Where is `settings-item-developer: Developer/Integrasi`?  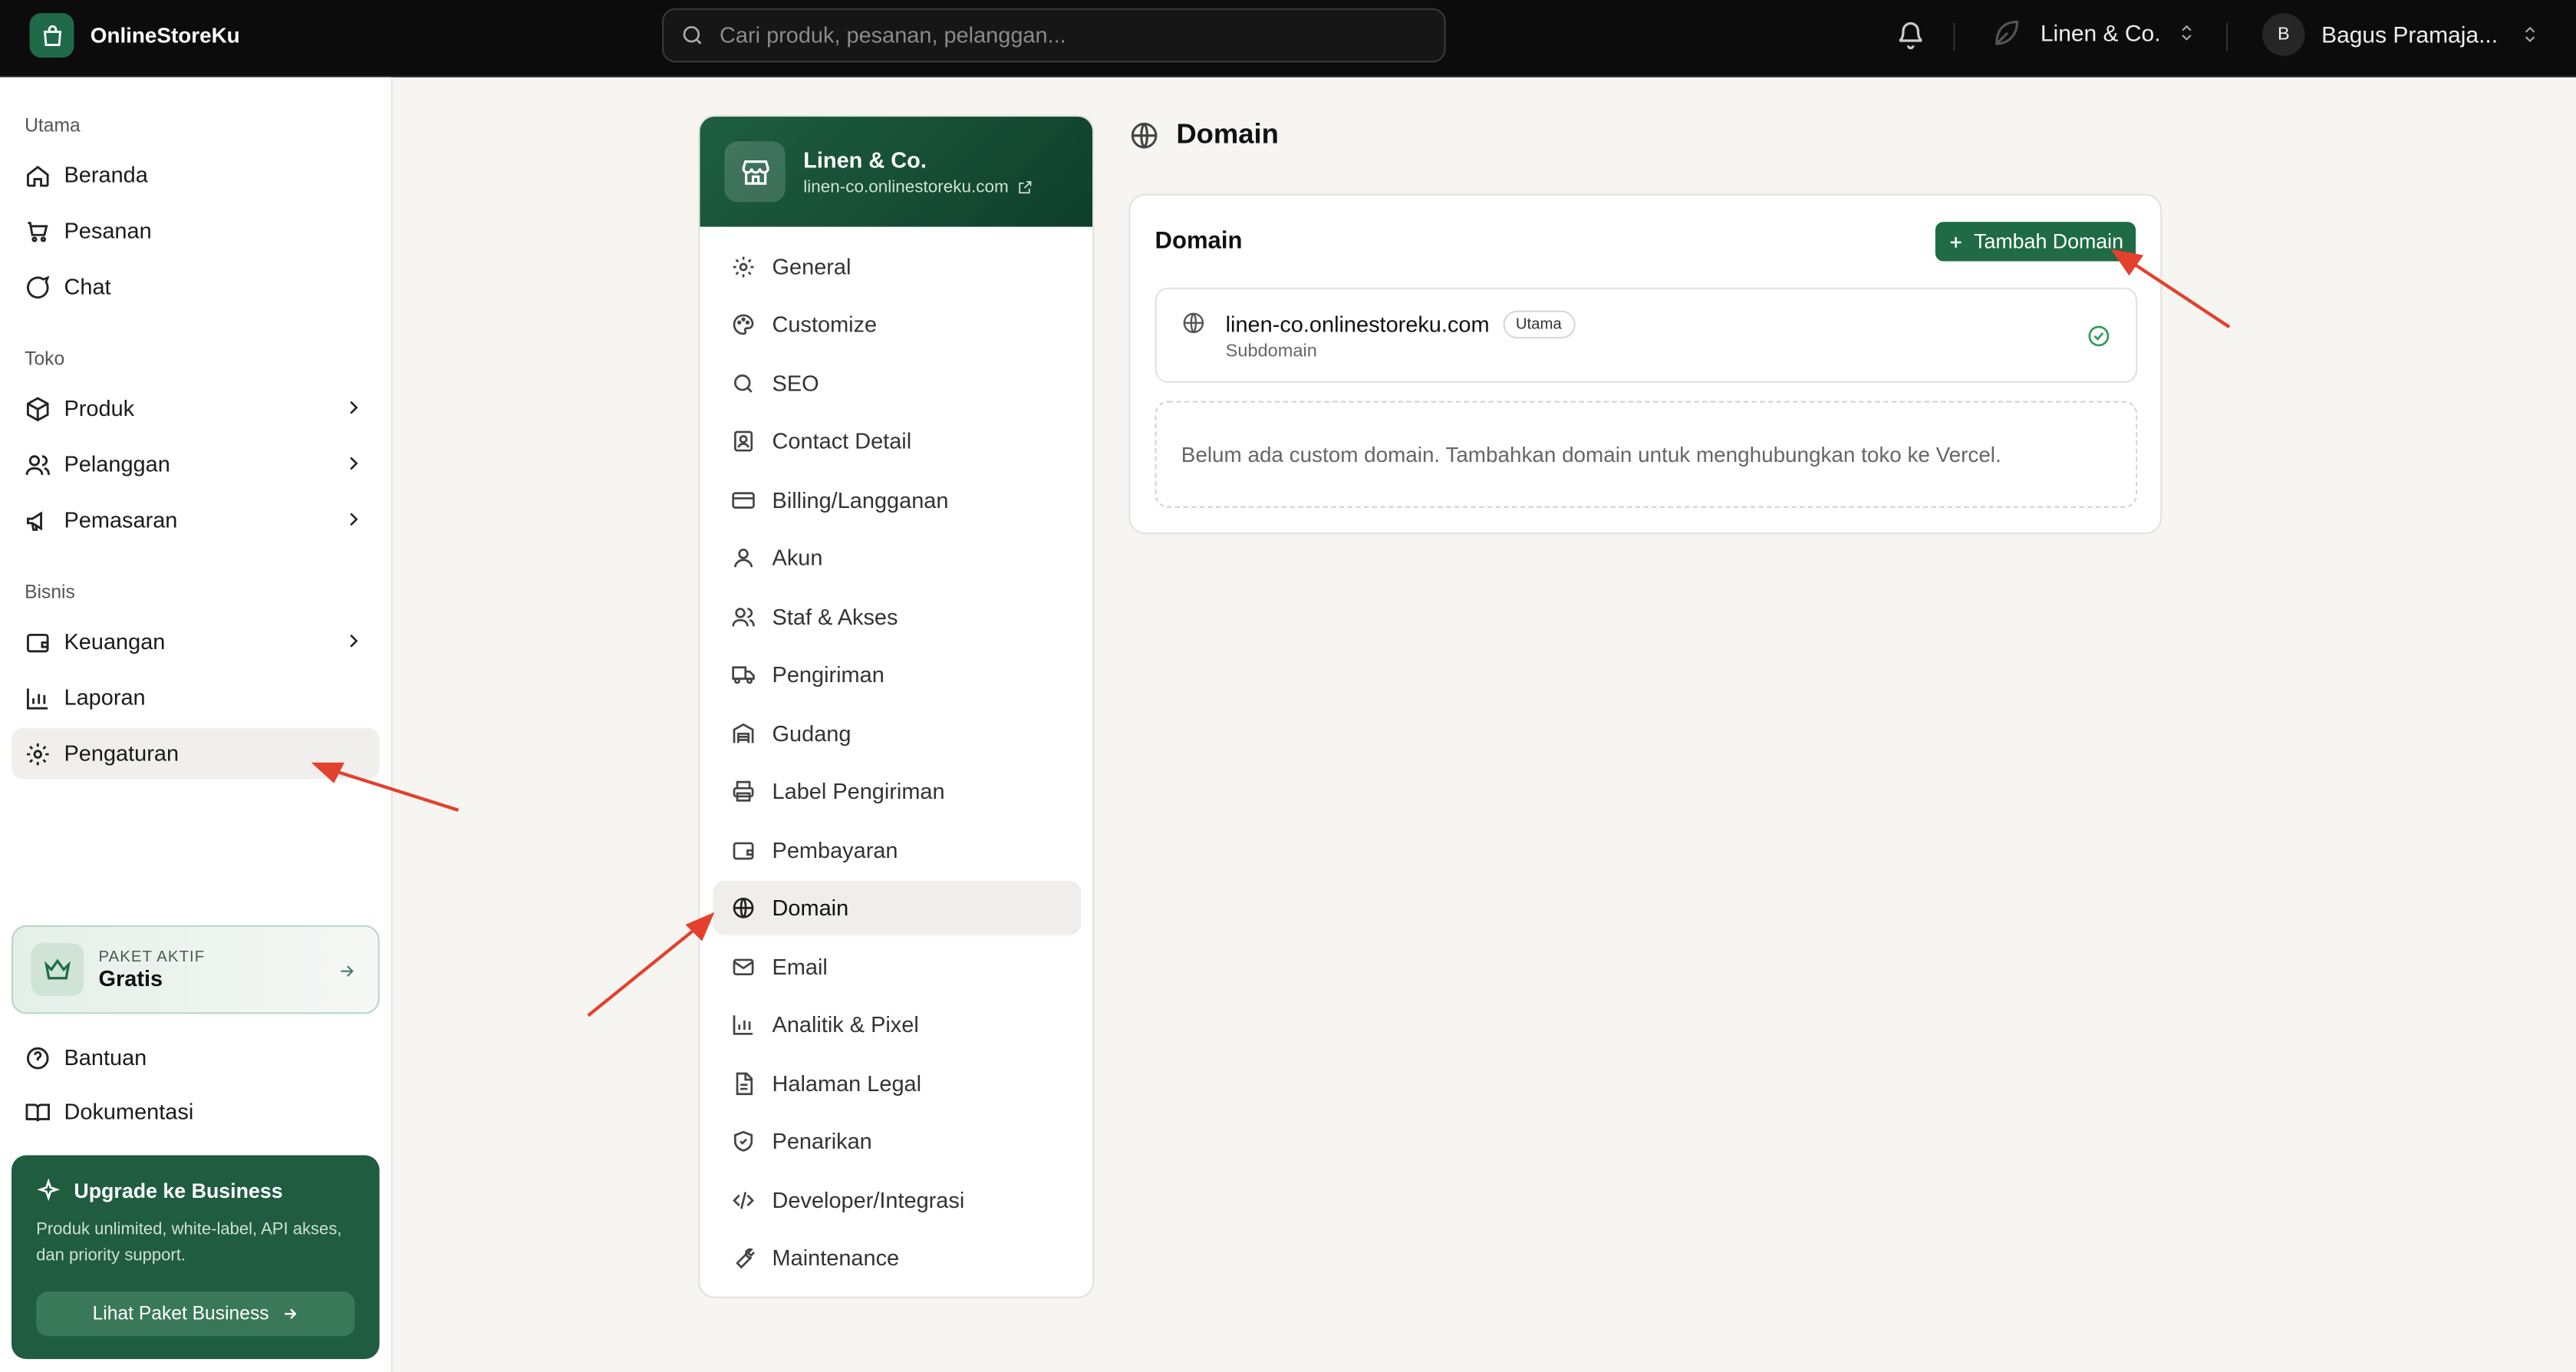
settings-item-developer: Developer/Integrasi is located at coordinates (897, 1200).